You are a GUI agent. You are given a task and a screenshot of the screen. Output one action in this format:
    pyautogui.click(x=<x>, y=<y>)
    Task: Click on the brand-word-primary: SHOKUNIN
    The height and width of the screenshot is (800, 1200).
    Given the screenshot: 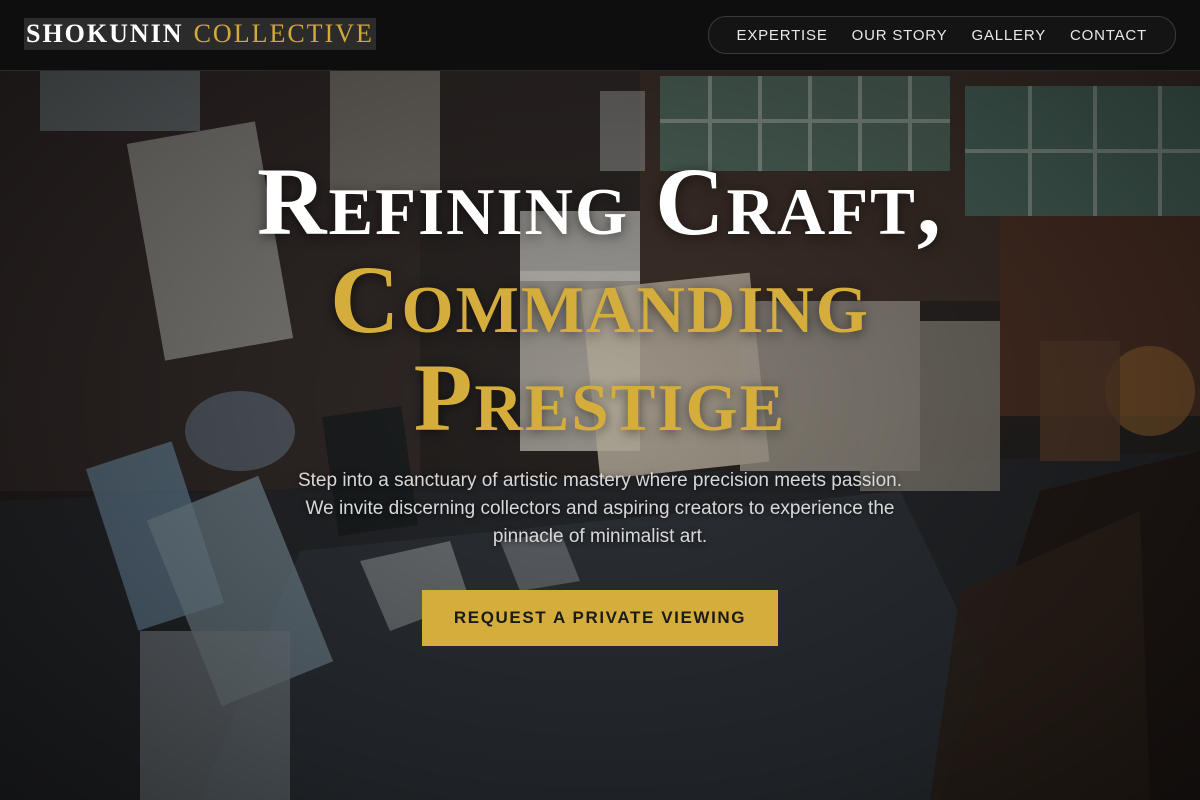 What is the action you would take?
    pyautogui.click(x=105, y=33)
    